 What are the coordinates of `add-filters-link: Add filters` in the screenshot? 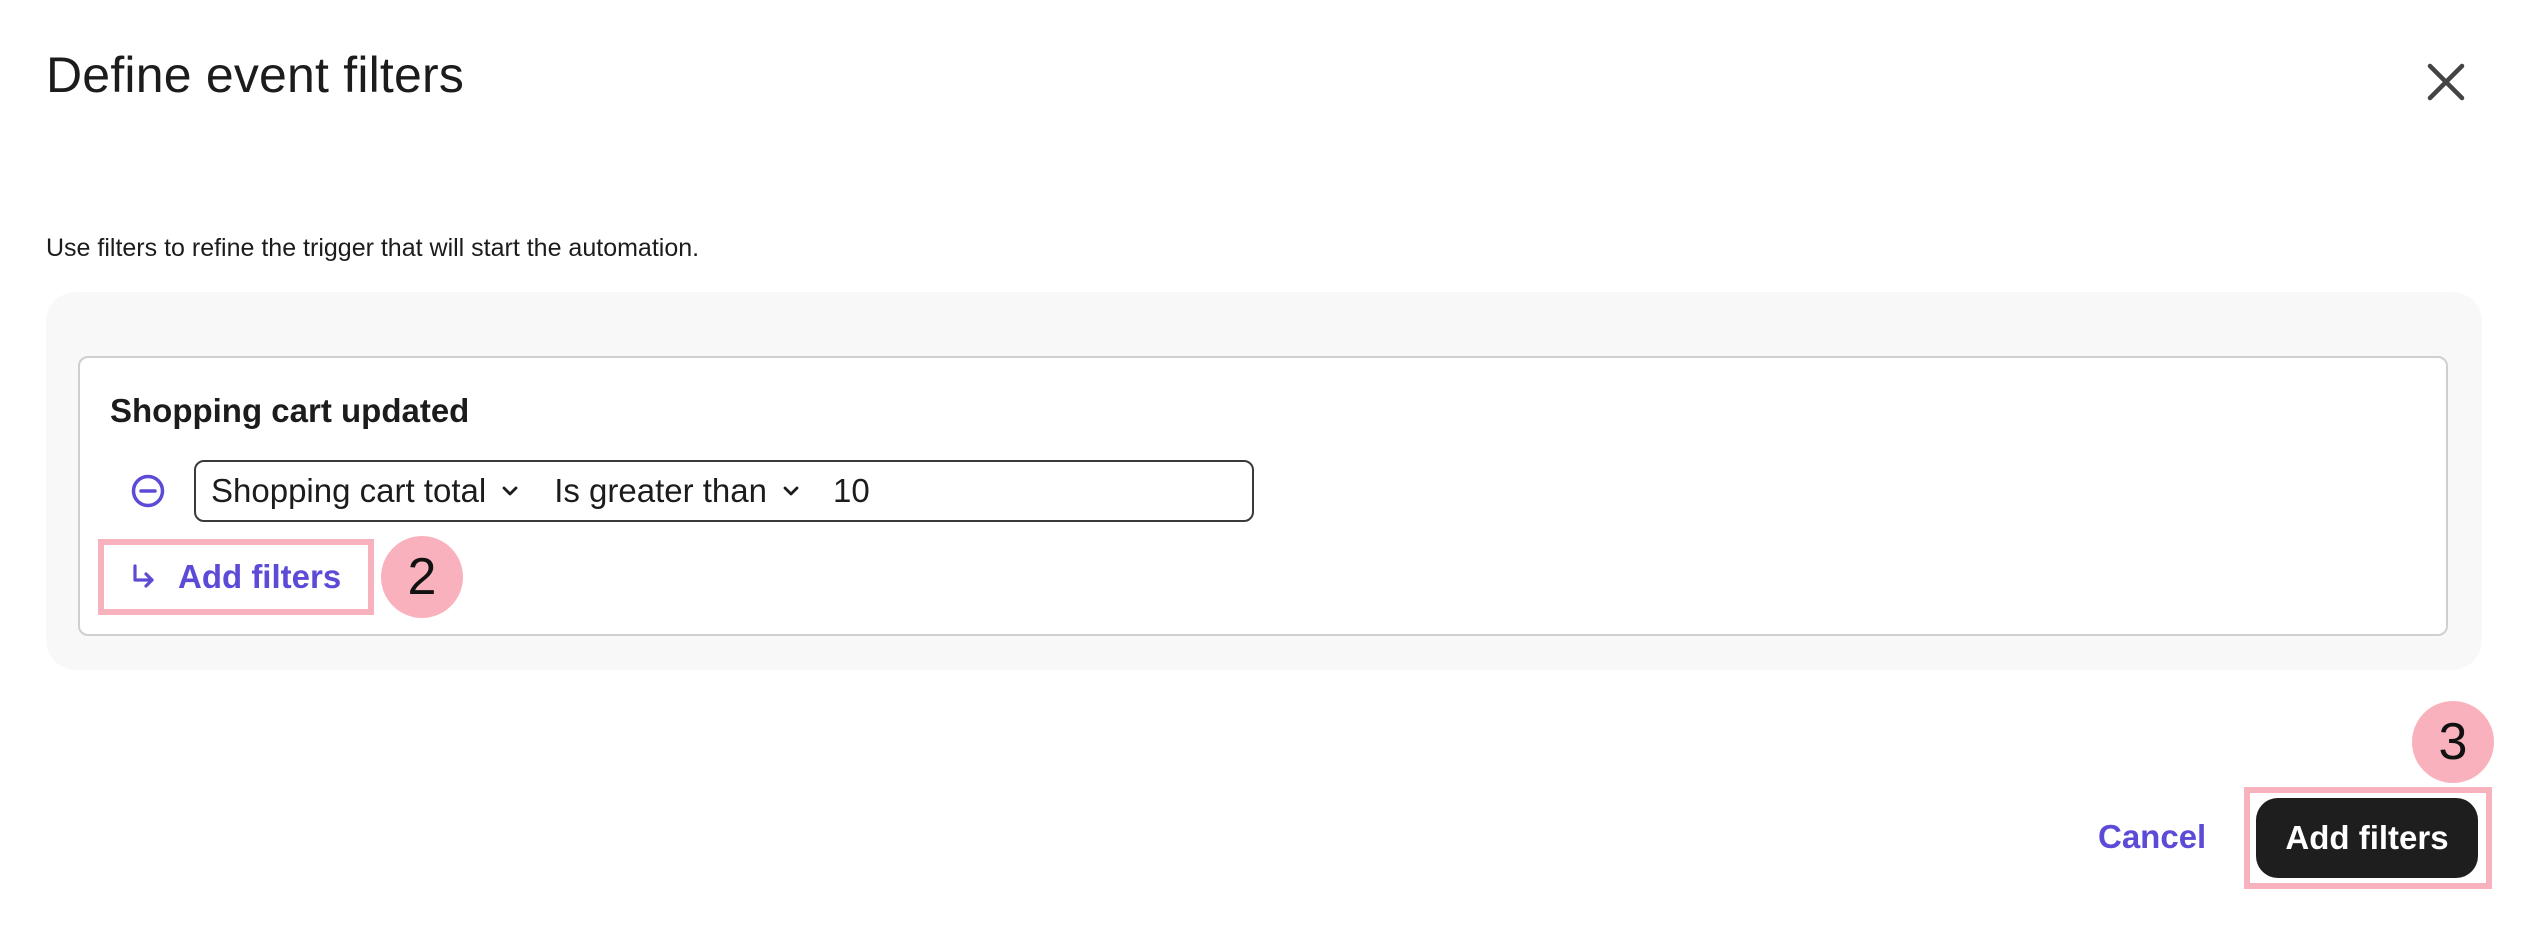 It's located at (236, 577).